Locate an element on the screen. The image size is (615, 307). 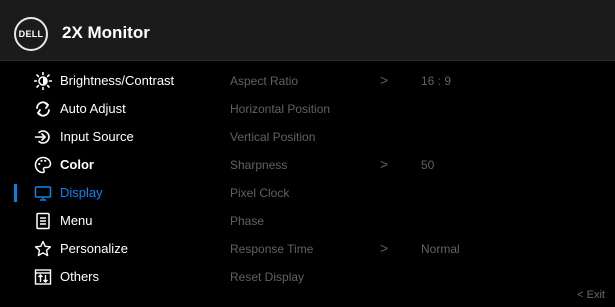
submenu-row-vertical-position: Vertical Position is located at coordinates (412, 137).